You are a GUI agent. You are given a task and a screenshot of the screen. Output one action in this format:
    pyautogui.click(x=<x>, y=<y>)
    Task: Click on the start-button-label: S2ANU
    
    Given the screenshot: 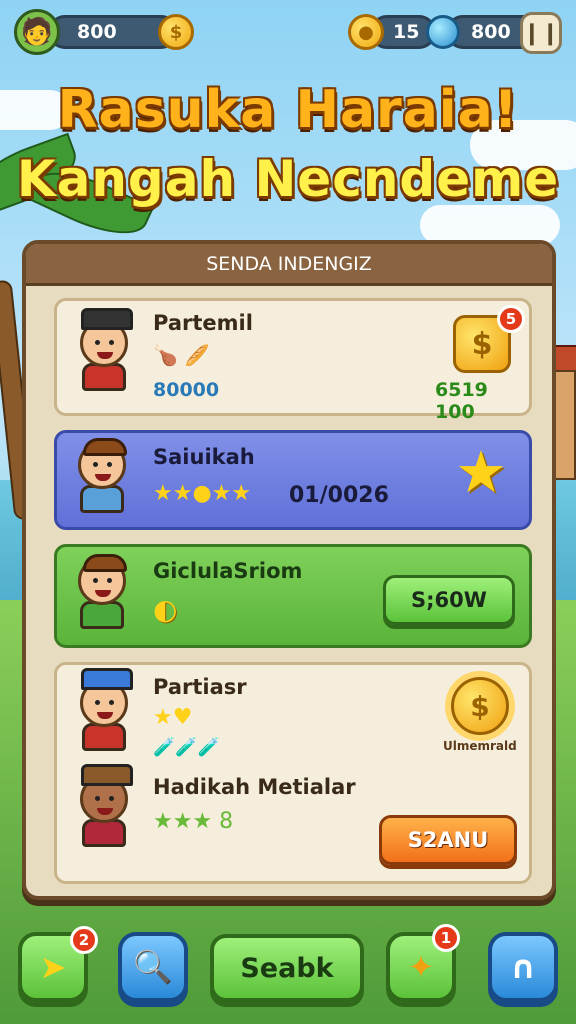 What is the action you would take?
    pyautogui.click(x=448, y=840)
    